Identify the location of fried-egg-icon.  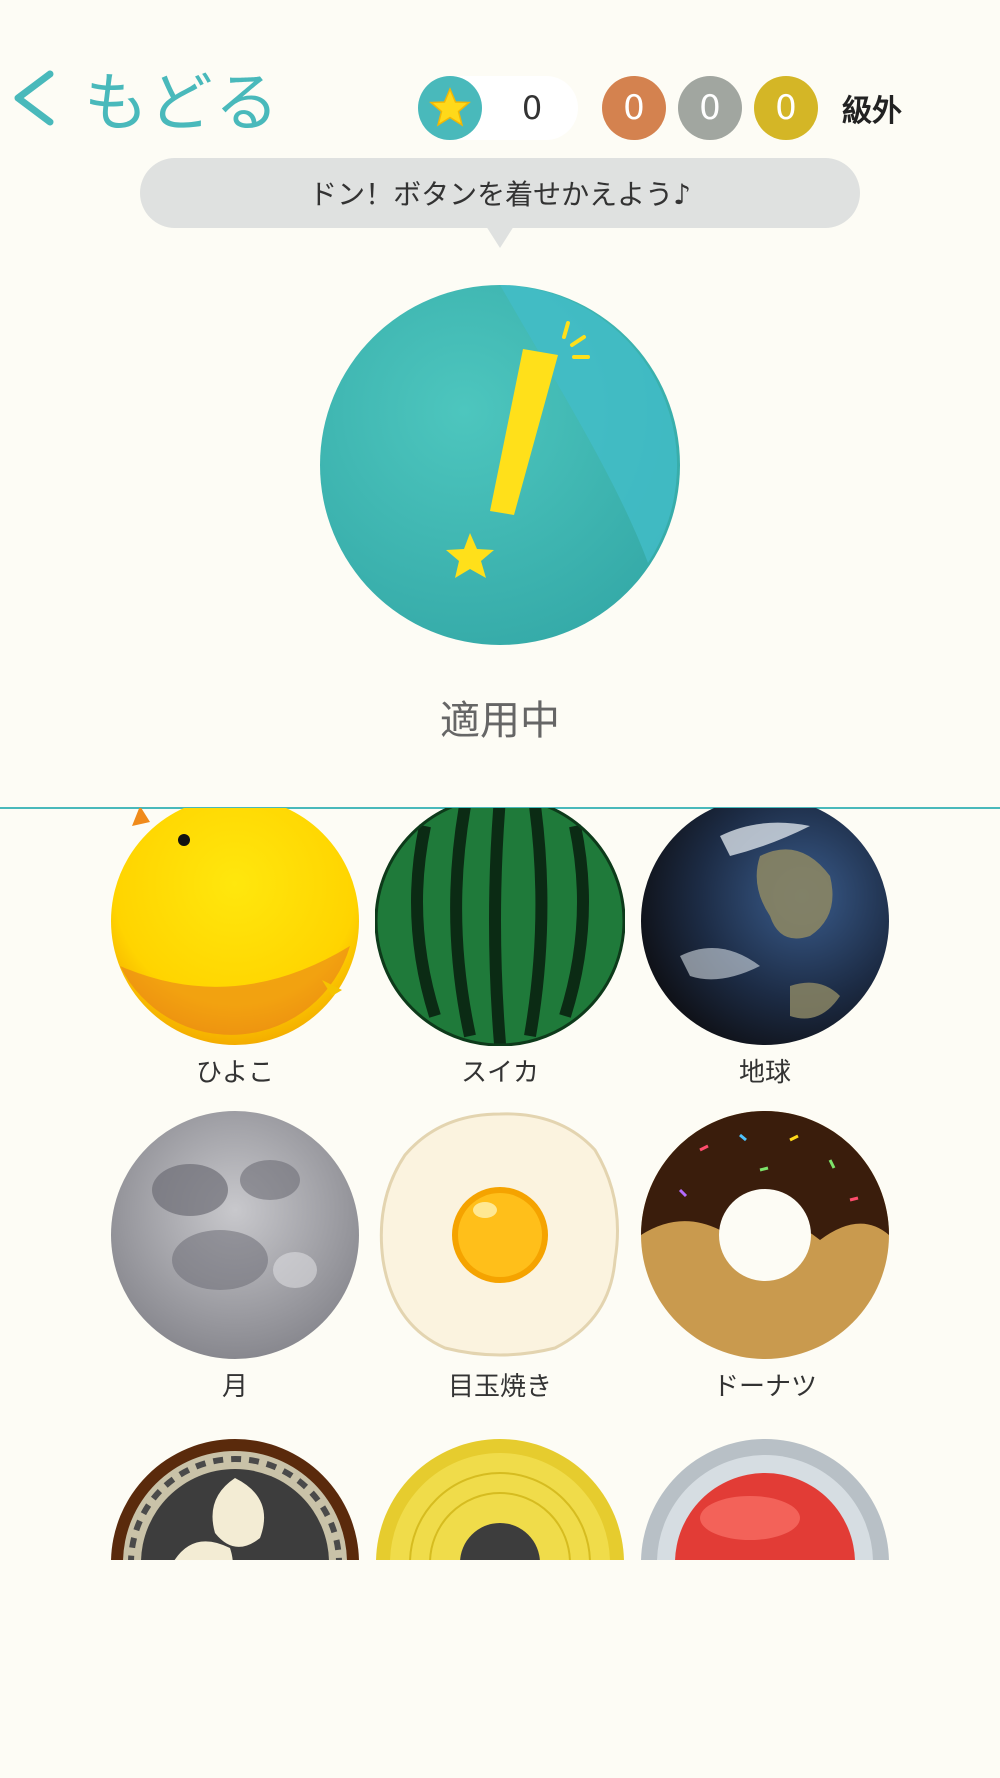
(499, 1234).